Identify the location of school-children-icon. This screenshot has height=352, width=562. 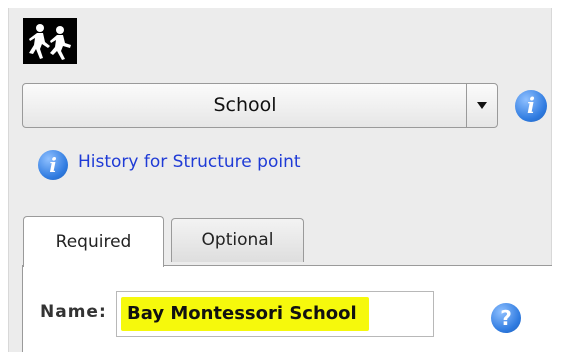
(50, 41).